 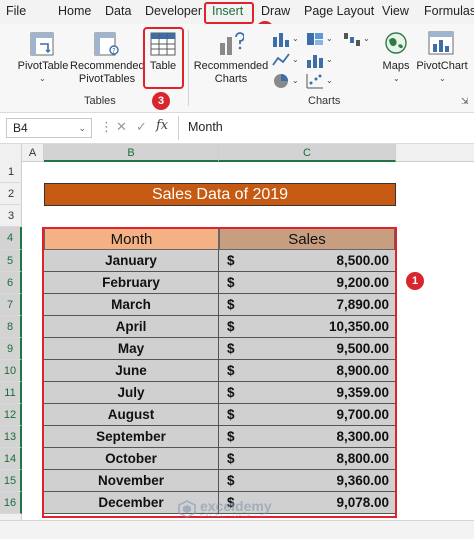 I want to click on pivot-chart-label: PivotChart, so click(x=442, y=66).